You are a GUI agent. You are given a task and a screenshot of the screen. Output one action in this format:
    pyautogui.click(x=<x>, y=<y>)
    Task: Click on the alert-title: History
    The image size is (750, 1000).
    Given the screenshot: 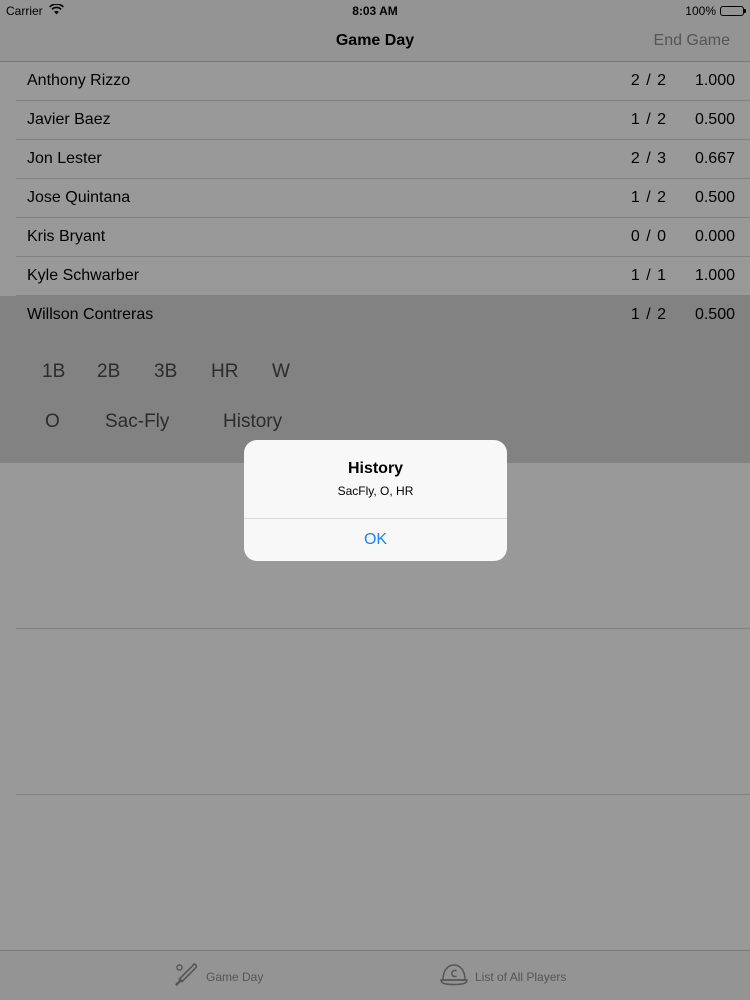 What is the action you would take?
    pyautogui.click(x=375, y=468)
    